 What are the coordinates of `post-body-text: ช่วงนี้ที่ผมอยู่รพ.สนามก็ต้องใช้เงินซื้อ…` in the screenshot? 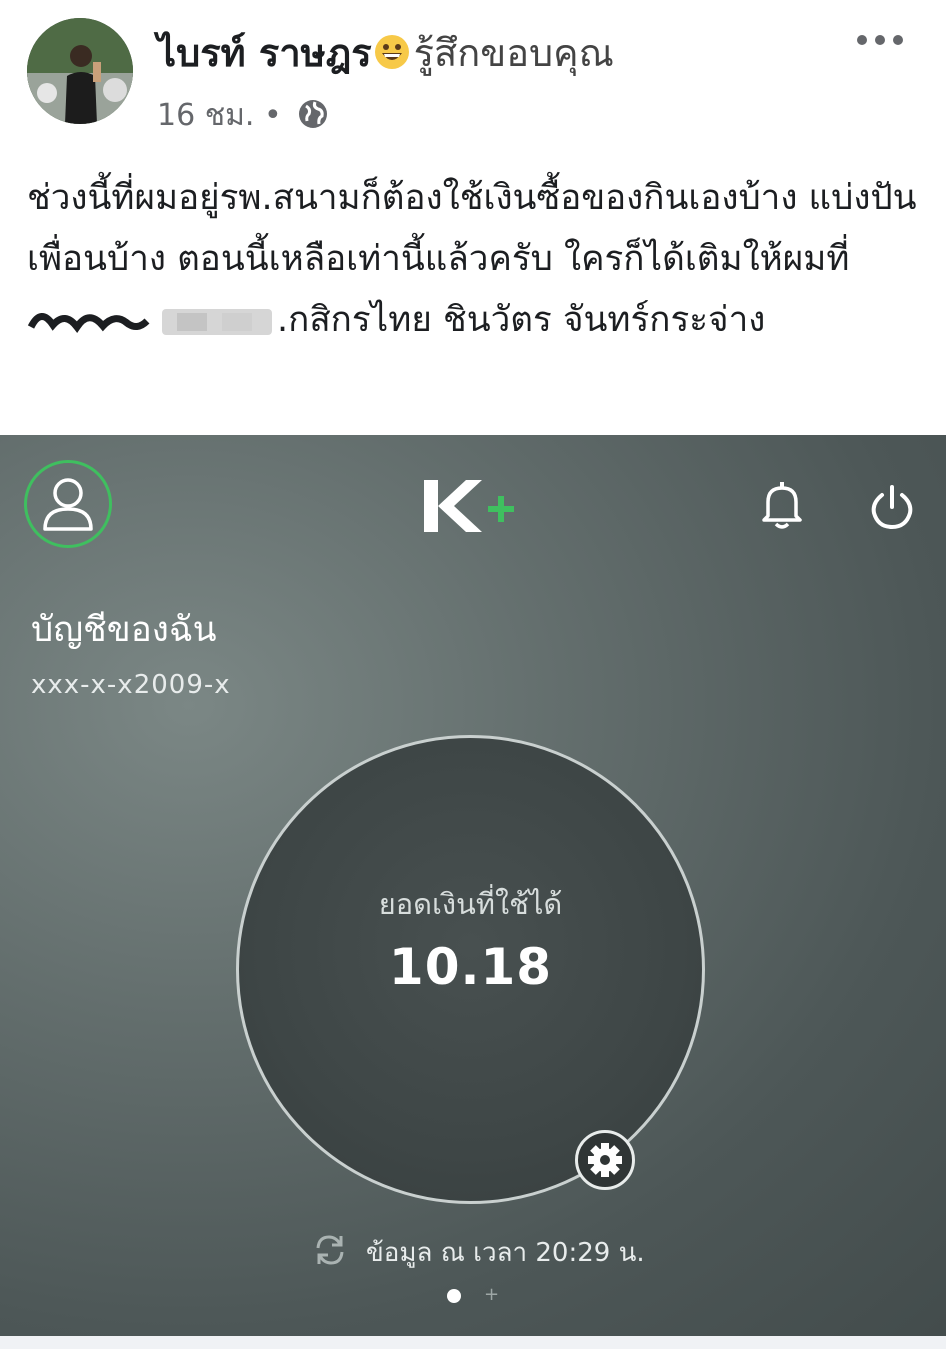 It's located at (474, 259).